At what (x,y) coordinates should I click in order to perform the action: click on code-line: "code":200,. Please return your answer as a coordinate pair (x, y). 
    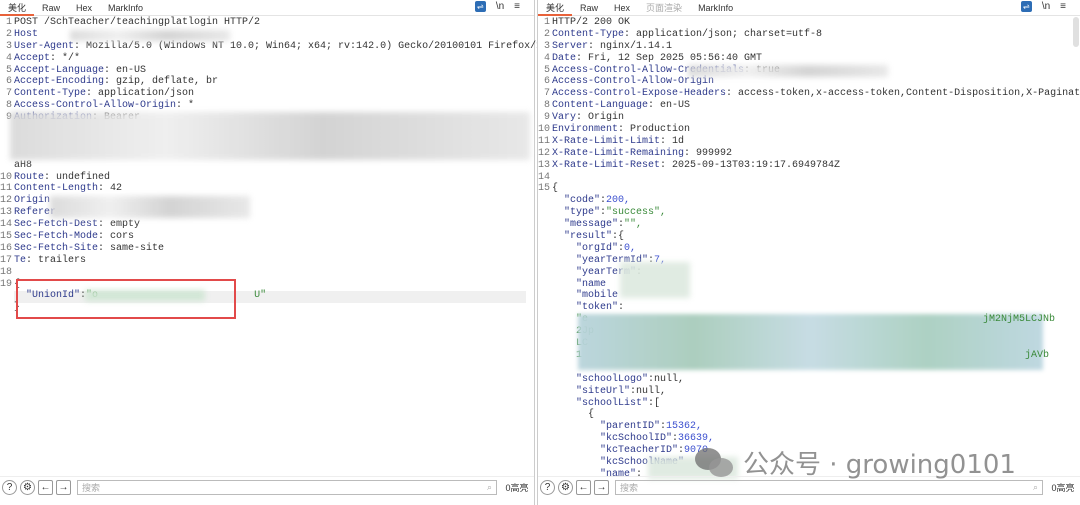
    Looking at the image, I should click on (805, 201).